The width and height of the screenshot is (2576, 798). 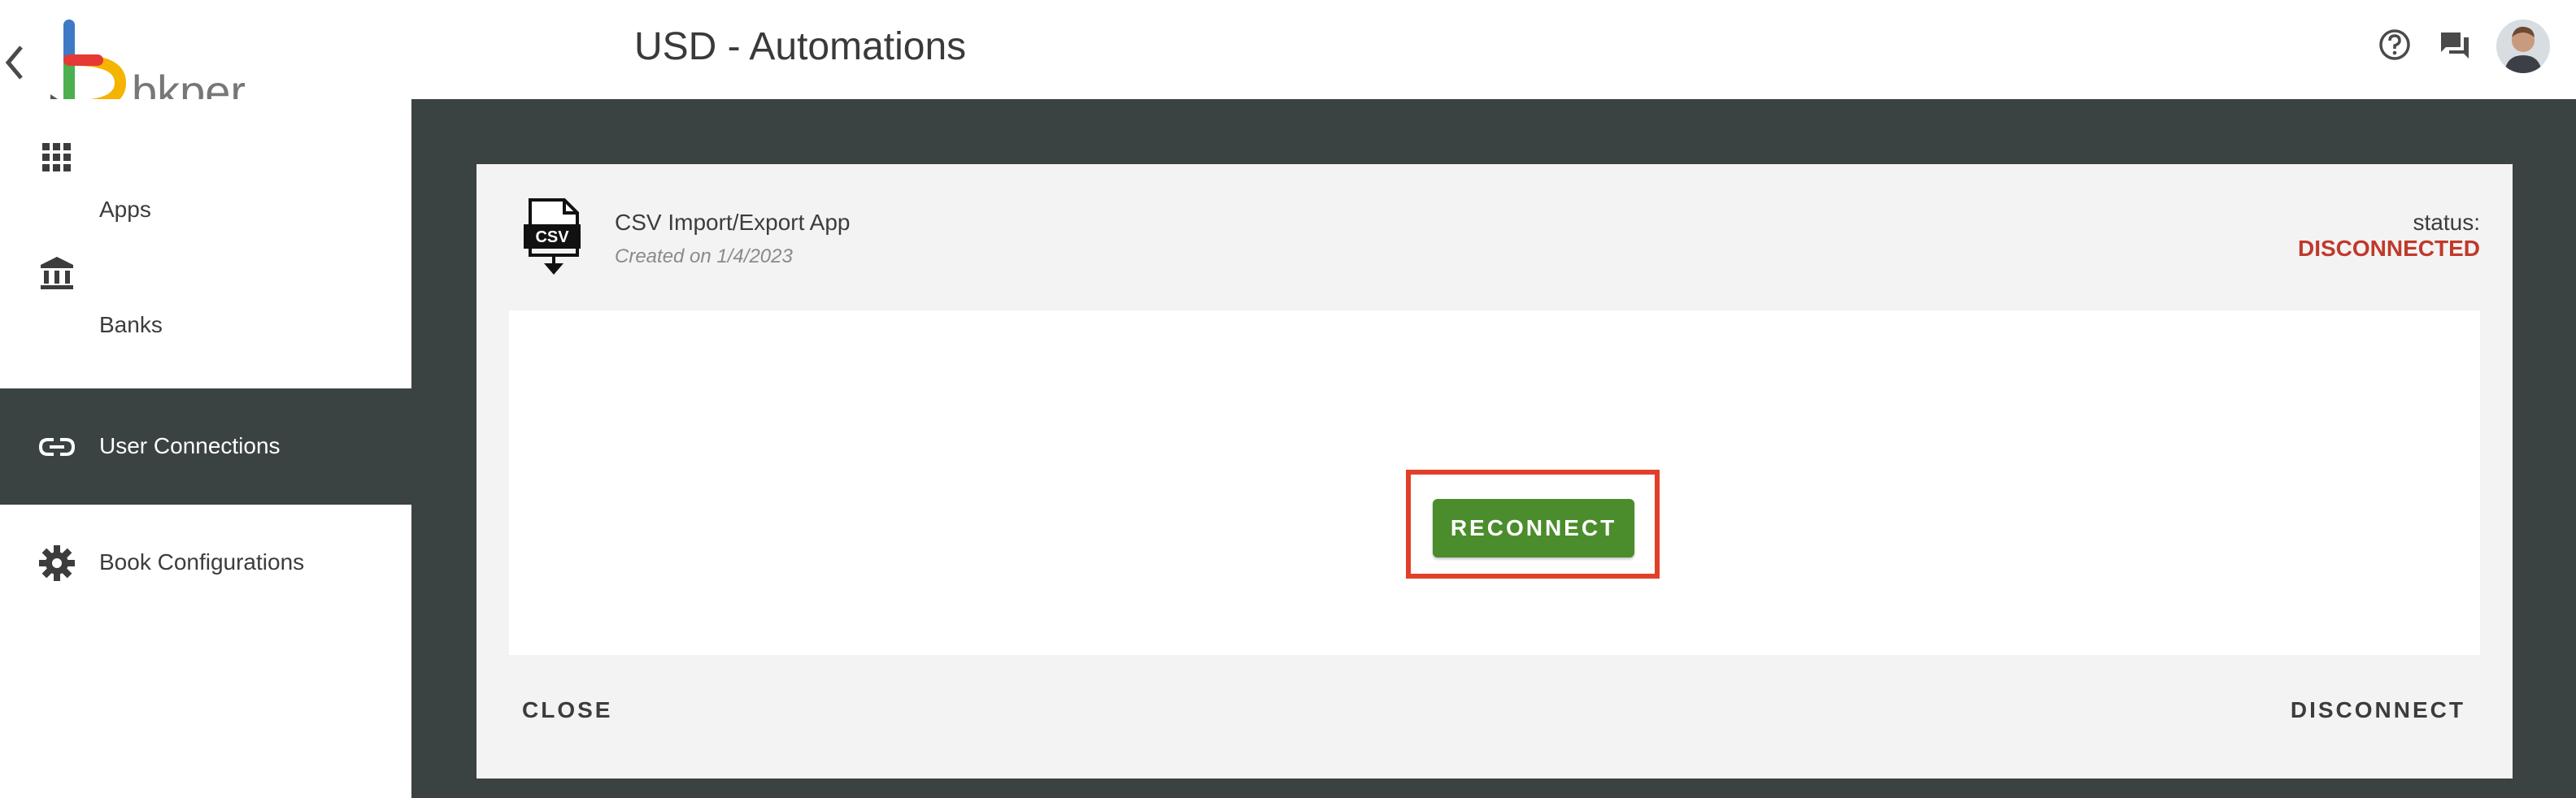 I want to click on page-title: USD - Automations, so click(x=801, y=46).